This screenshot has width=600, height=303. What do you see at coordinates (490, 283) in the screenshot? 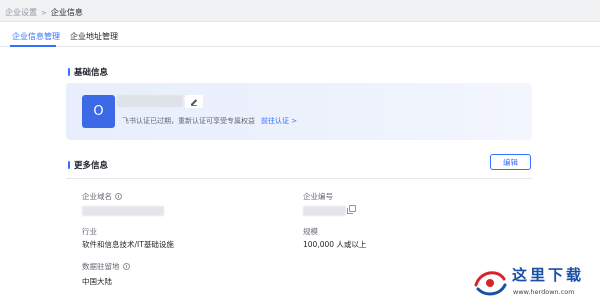
I see `watermark-logo-icon` at bounding box center [490, 283].